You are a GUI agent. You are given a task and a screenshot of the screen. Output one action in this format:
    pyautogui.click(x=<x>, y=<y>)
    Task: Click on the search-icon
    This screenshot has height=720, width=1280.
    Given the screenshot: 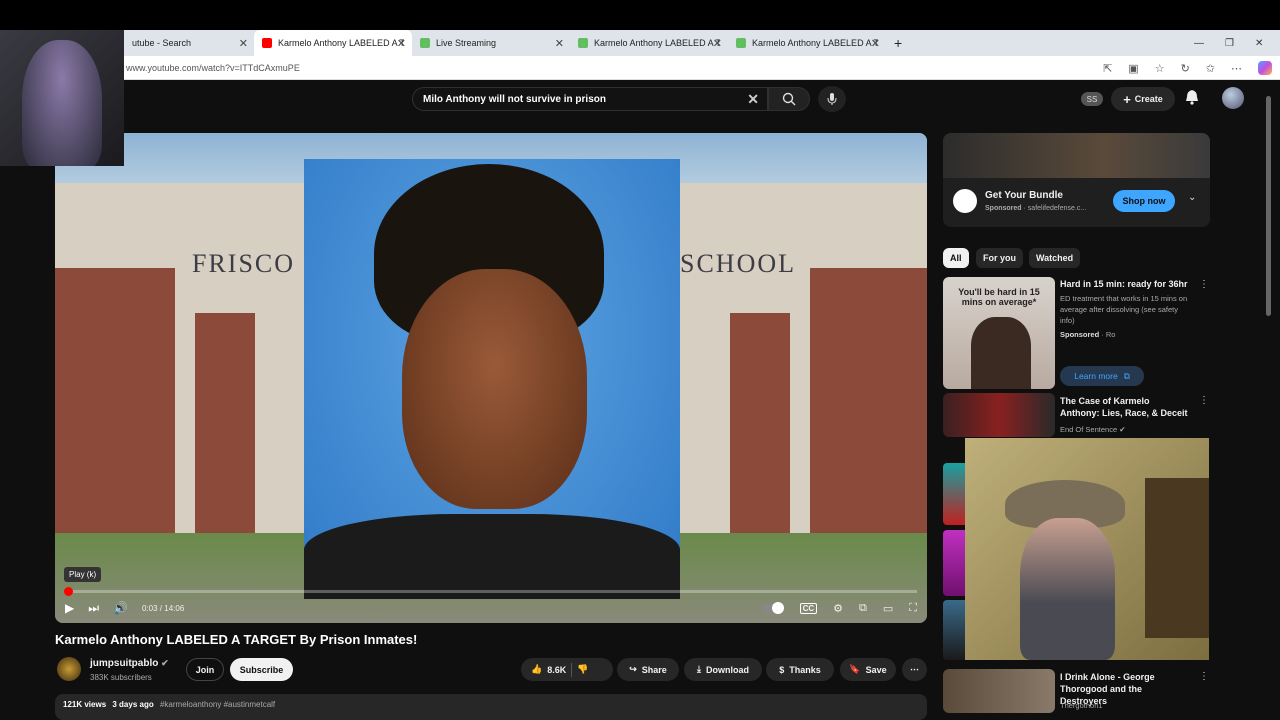 What is the action you would take?
    pyautogui.click(x=789, y=99)
    